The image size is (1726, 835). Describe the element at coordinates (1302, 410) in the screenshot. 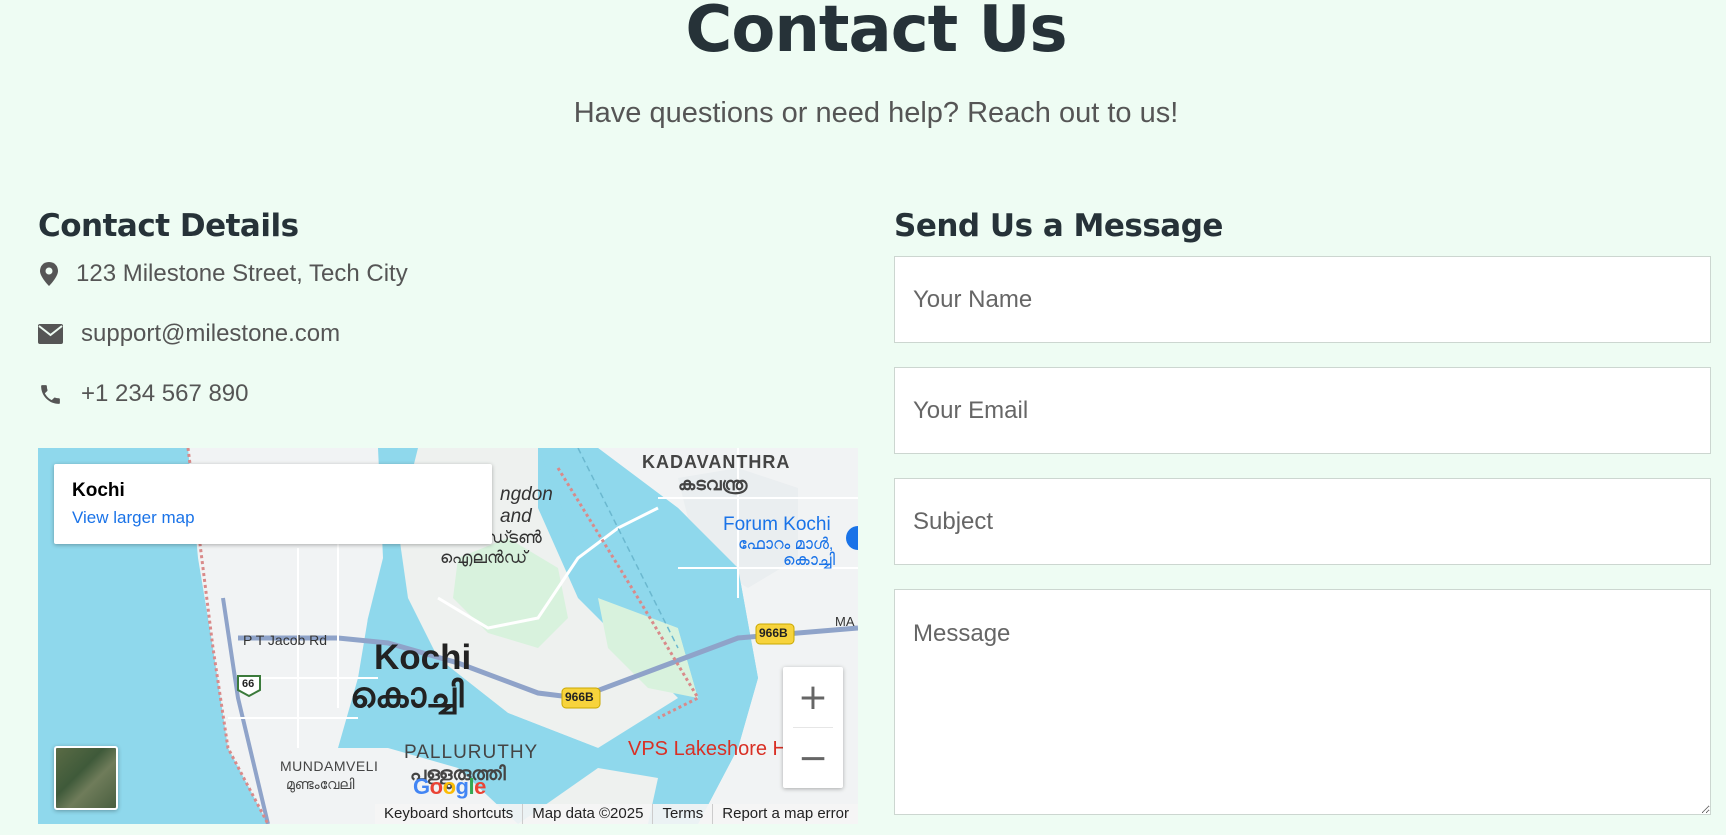

I see `email-input` at that location.